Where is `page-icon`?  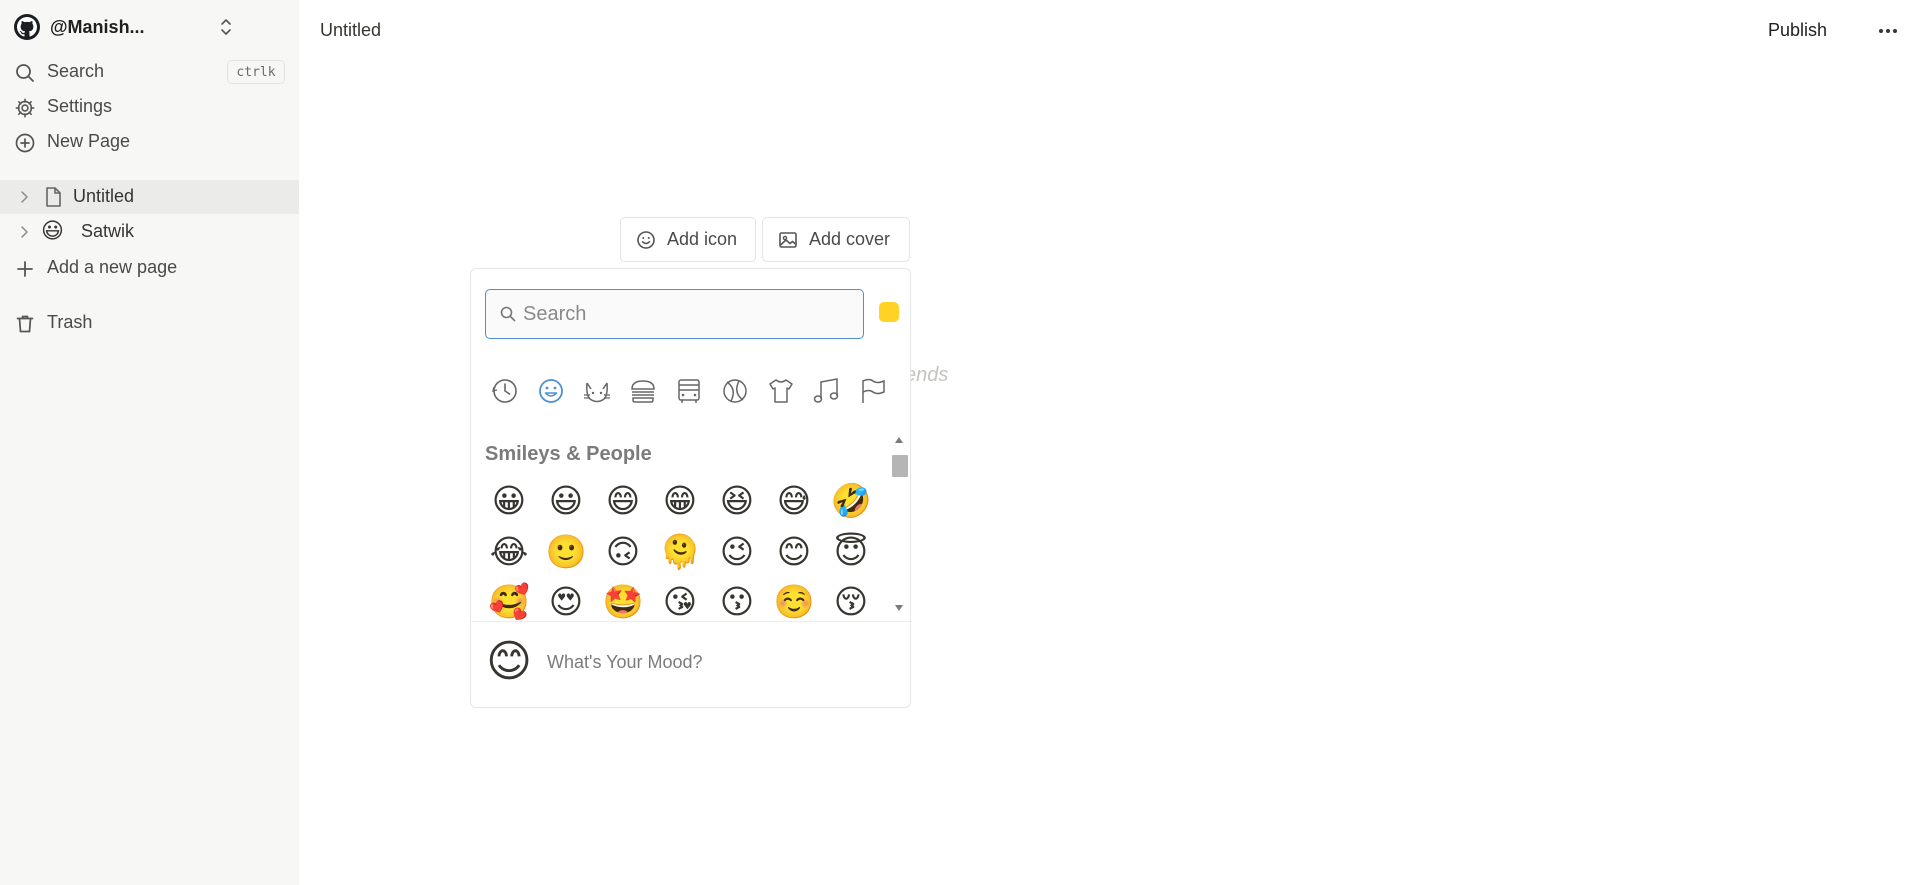
page-icon is located at coordinates (53, 197).